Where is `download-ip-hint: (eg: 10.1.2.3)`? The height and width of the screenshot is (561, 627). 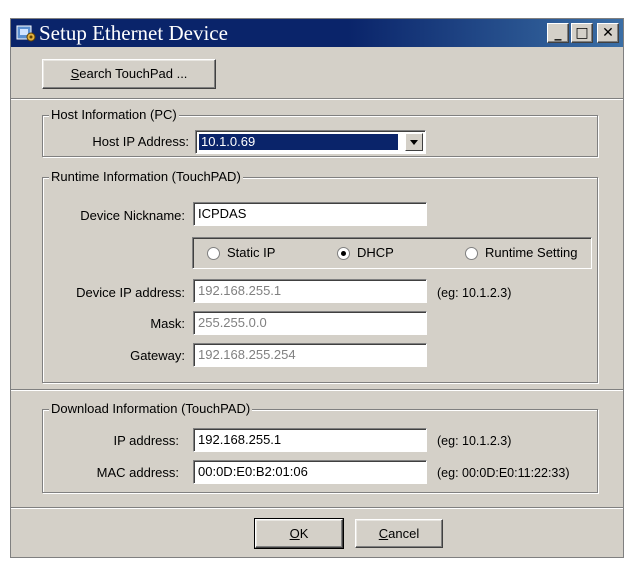 download-ip-hint: (eg: 10.1.2.3) is located at coordinates (474, 441).